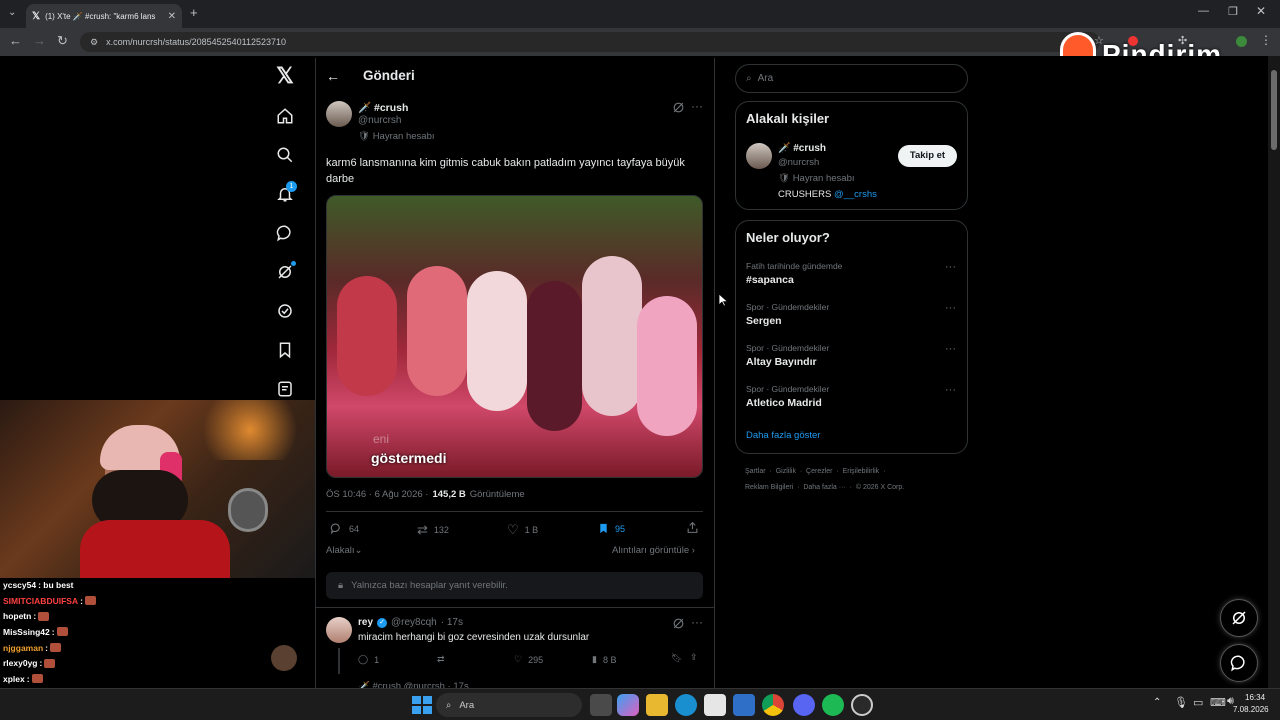 This screenshot has width=1280, height=720. Describe the element at coordinates (509, 705) in the screenshot. I see `taskbar-search: ⌕ Ara` at that location.